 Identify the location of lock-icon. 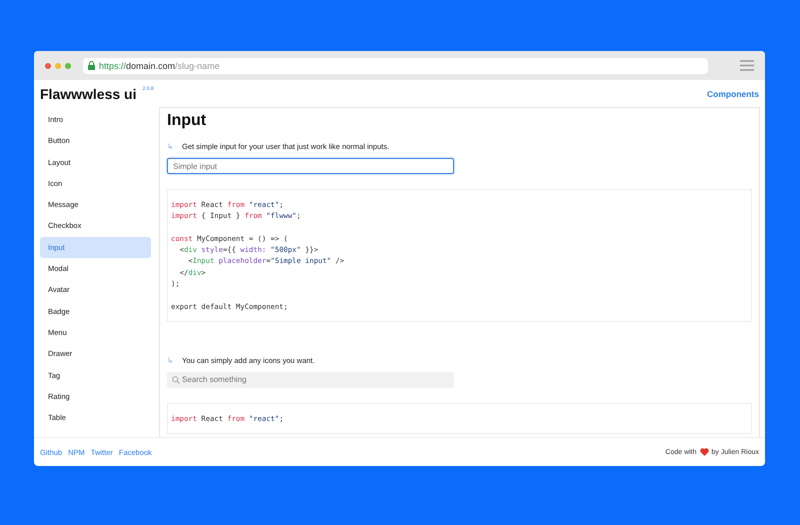
(91, 65).